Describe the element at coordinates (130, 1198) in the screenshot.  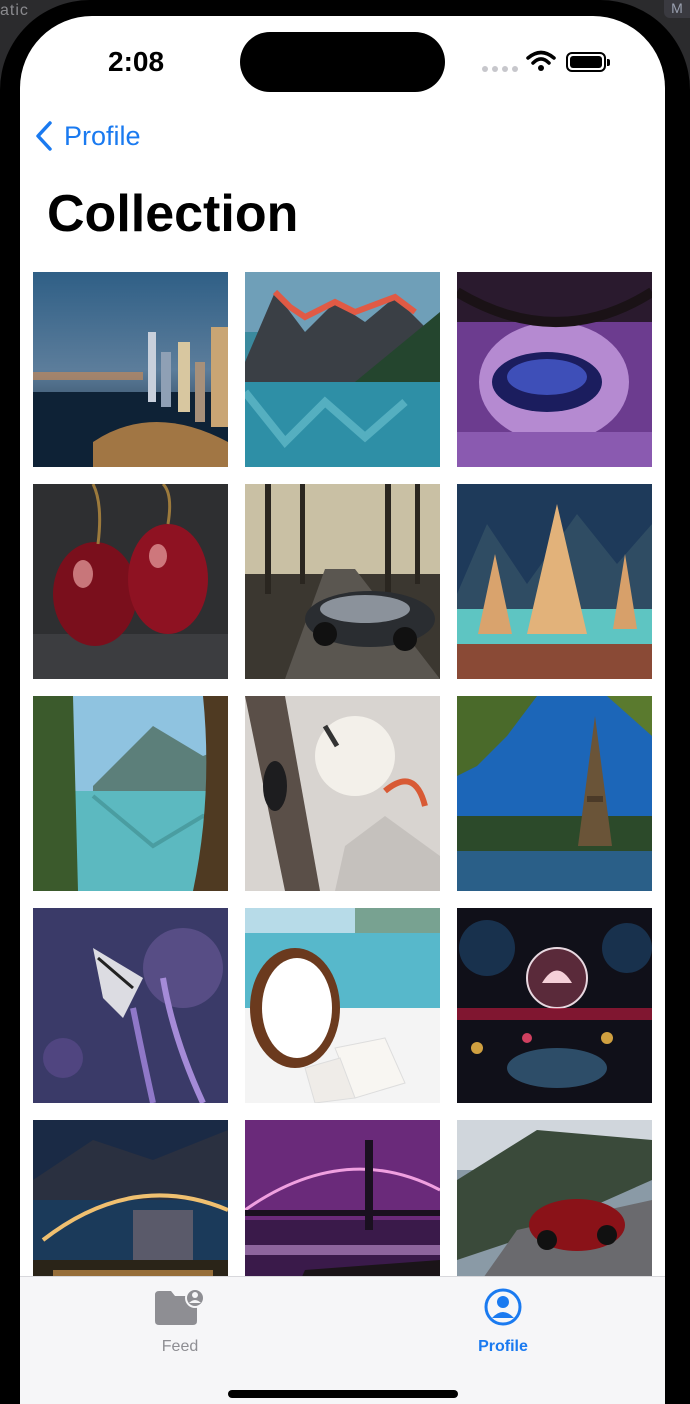
I see `photo-tile-bridge-city-night` at that location.